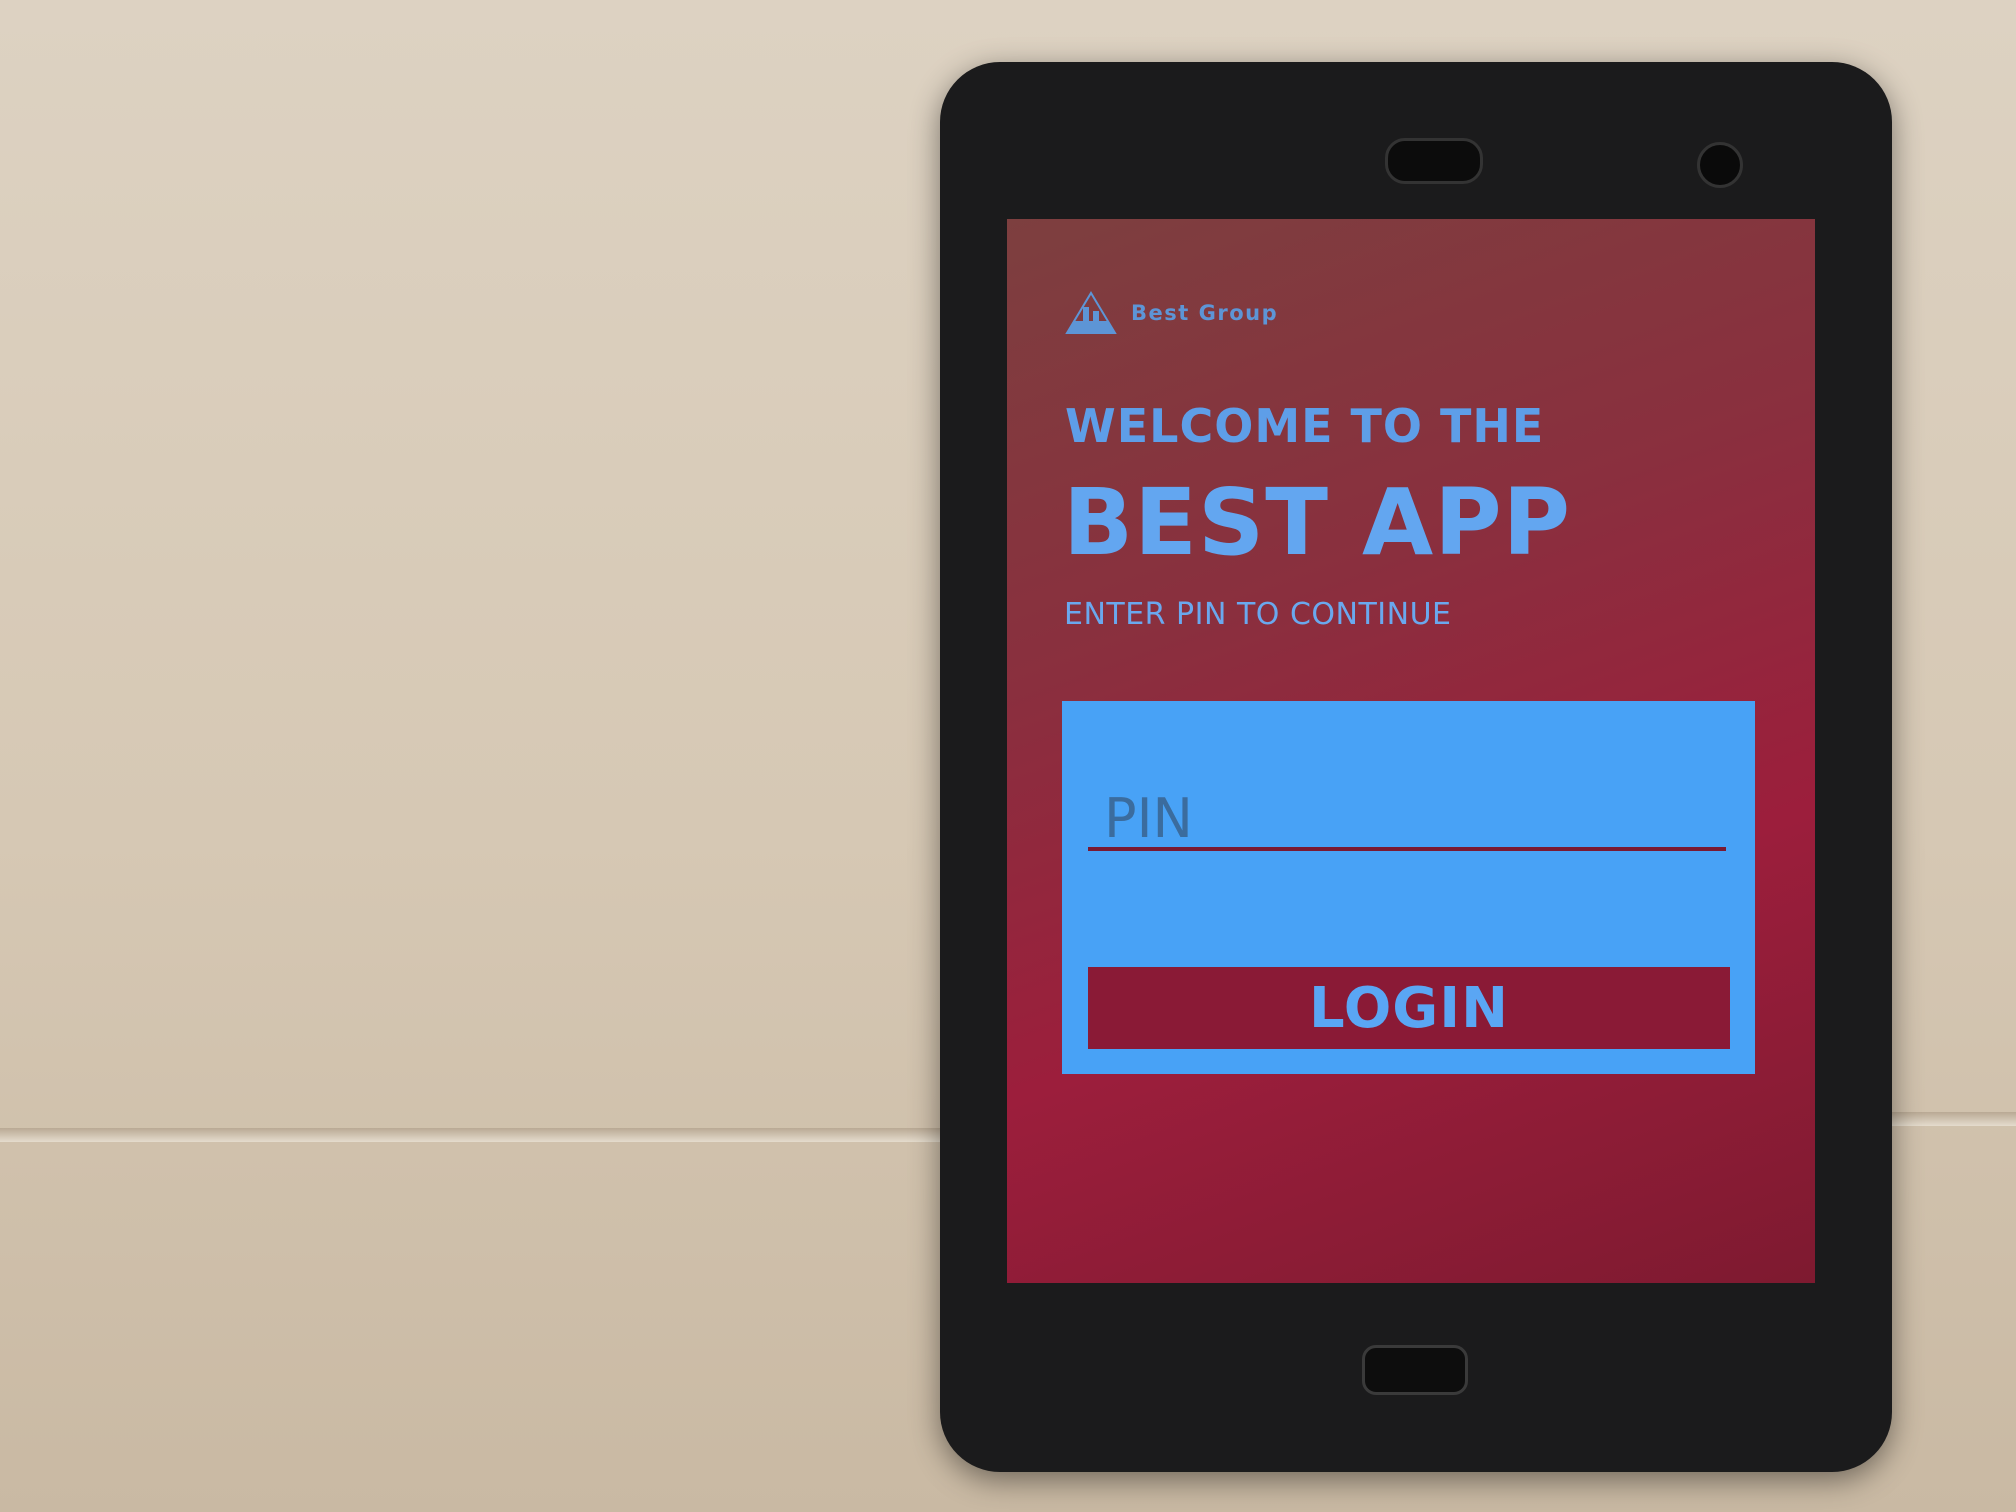 This screenshot has width=2016, height=1512. I want to click on login-button: LOGIN, so click(1409, 1008).